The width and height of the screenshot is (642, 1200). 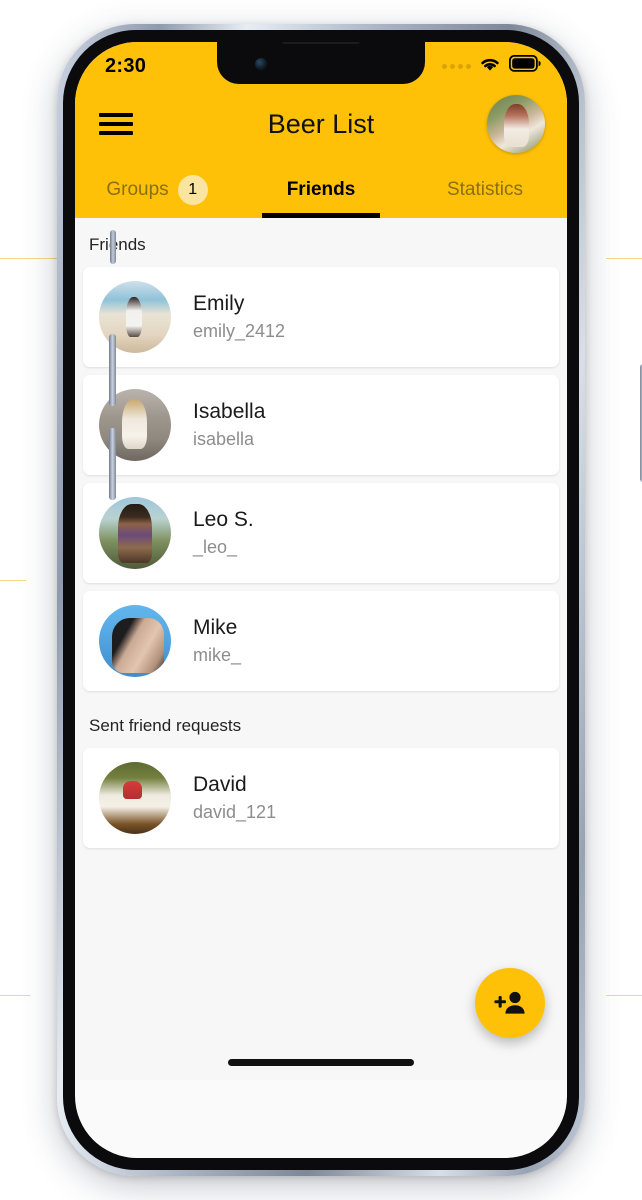 What do you see at coordinates (456, 66) in the screenshot?
I see `signal-dots-icon` at bounding box center [456, 66].